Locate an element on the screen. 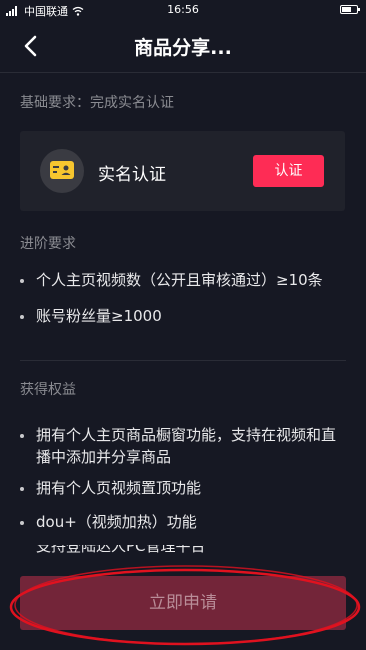 This screenshot has height=650, width=366. list-item: 个人主页视频数（公开且审核通过）≥10条 is located at coordinates (183, 280).